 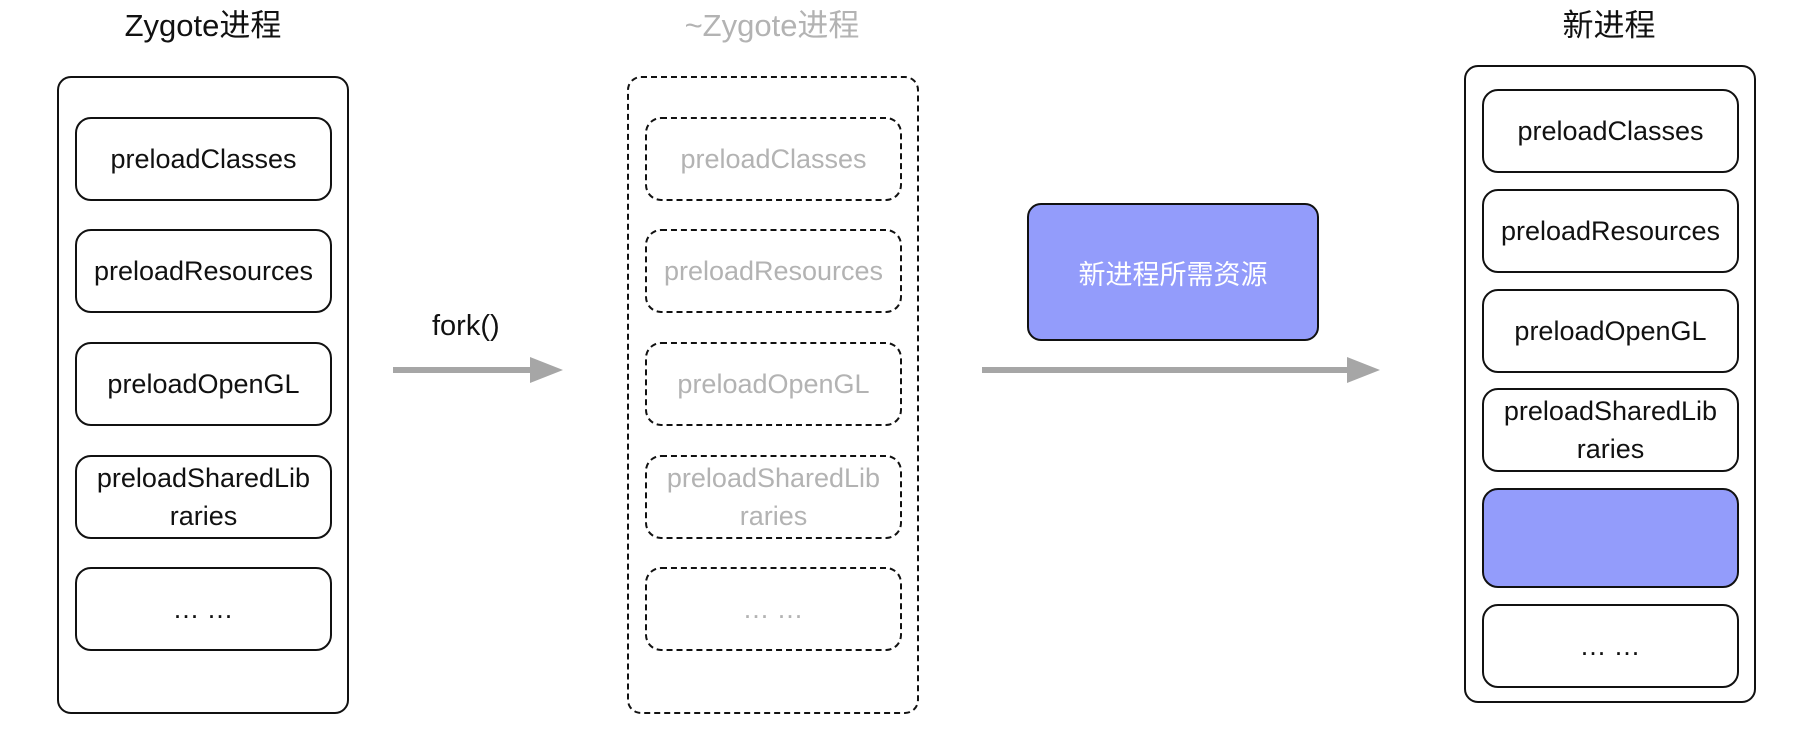 What do you see at coordinates (478, 370) in the screenshot?
I see `fork-arrow` at bounding box center [478, 370].